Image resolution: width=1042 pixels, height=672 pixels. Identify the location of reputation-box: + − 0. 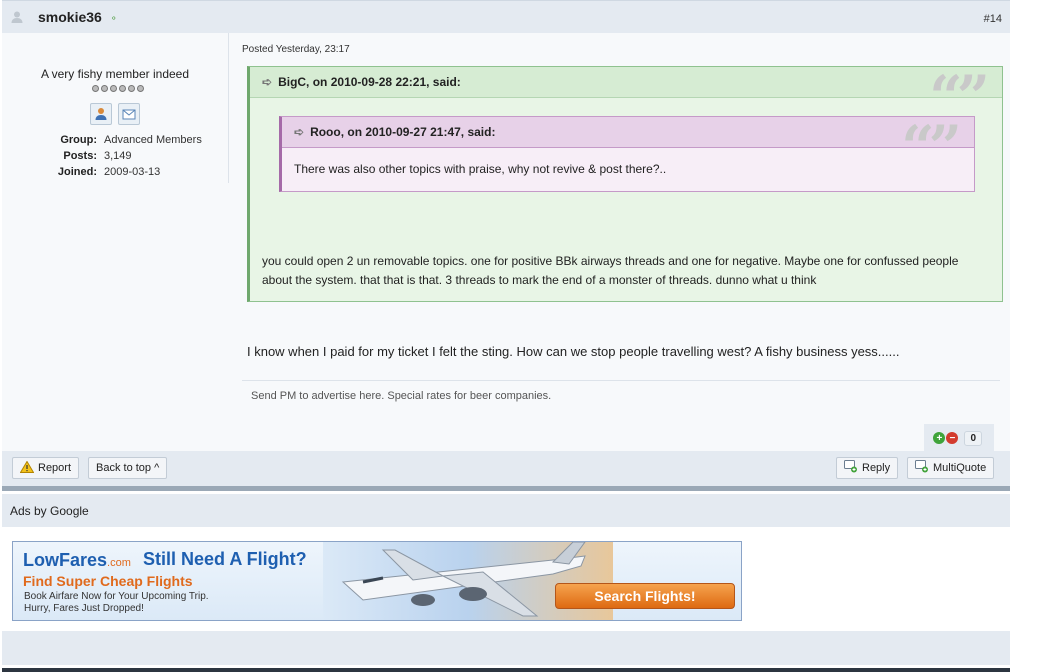
(959, 438).